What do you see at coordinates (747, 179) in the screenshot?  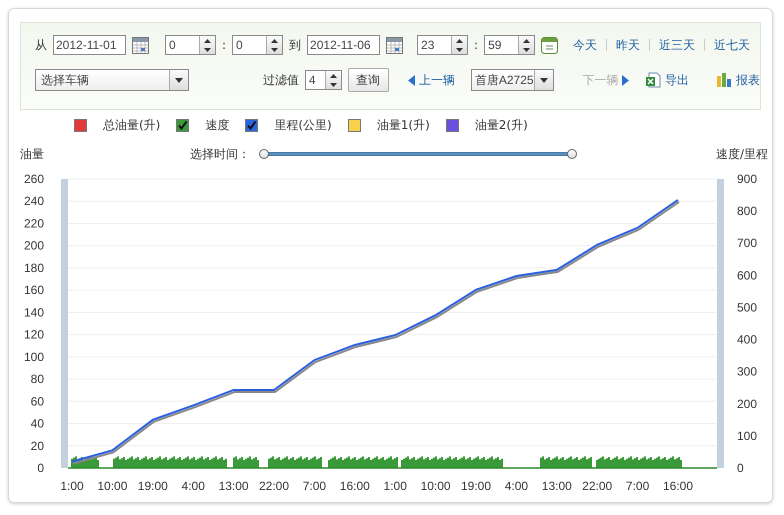 I see `axis-tick-label: 900` at bounding box center [747, 179].